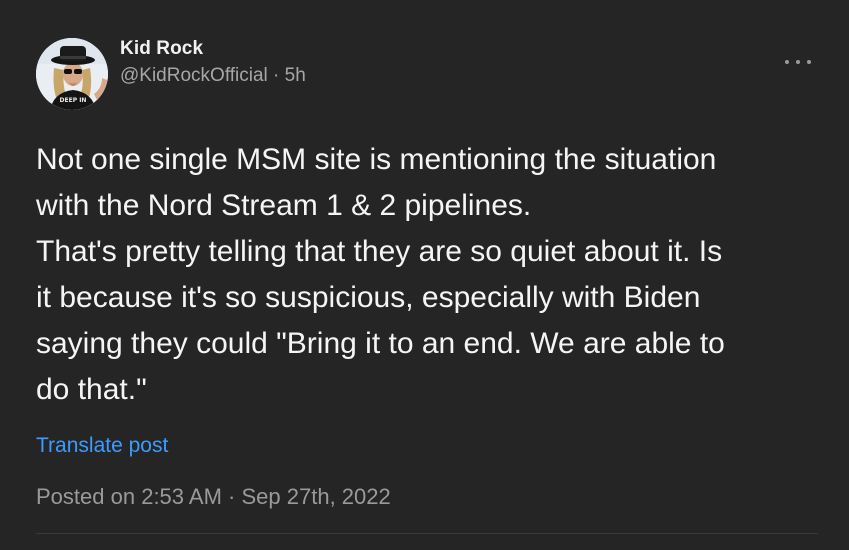  I want to click on more-horizontal-icon, so click(798, 62).